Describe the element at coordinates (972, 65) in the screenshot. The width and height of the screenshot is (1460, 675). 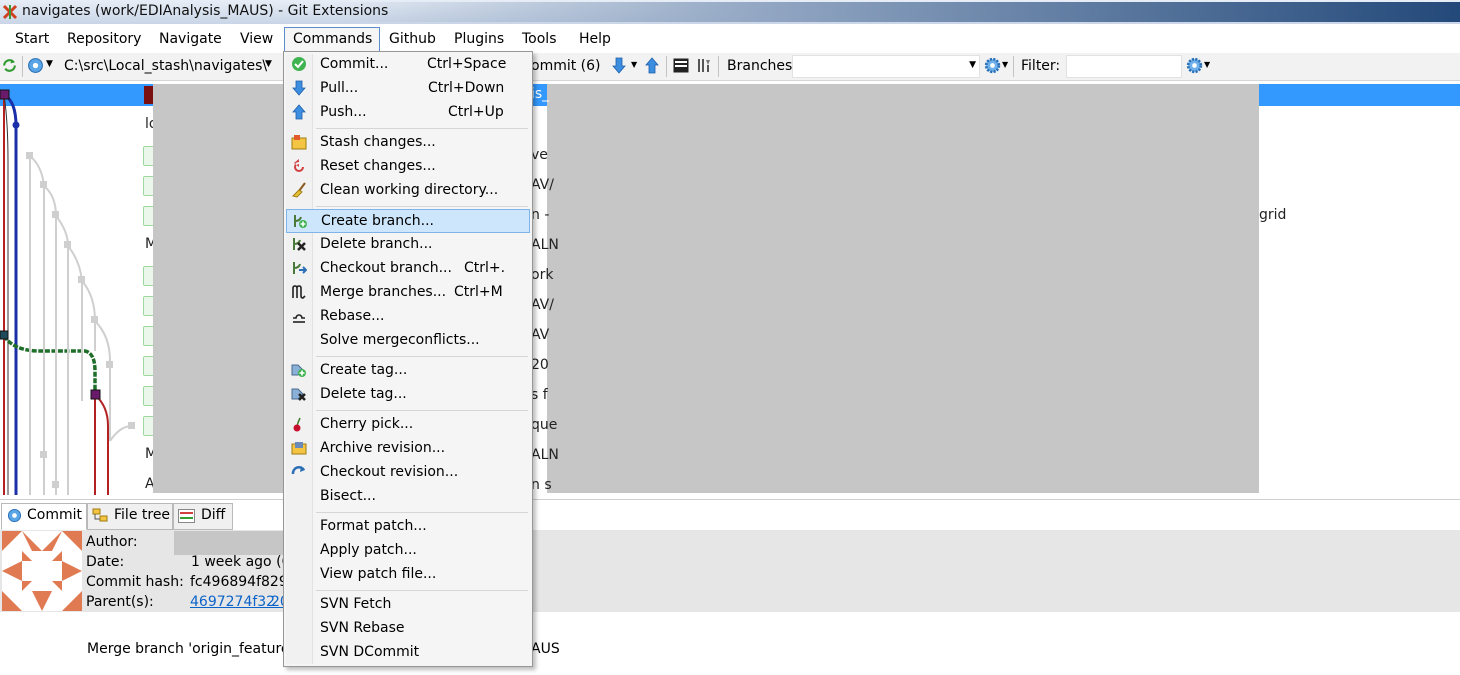
I see `branches-dropdown-arrow-icon: ▼` at that location.